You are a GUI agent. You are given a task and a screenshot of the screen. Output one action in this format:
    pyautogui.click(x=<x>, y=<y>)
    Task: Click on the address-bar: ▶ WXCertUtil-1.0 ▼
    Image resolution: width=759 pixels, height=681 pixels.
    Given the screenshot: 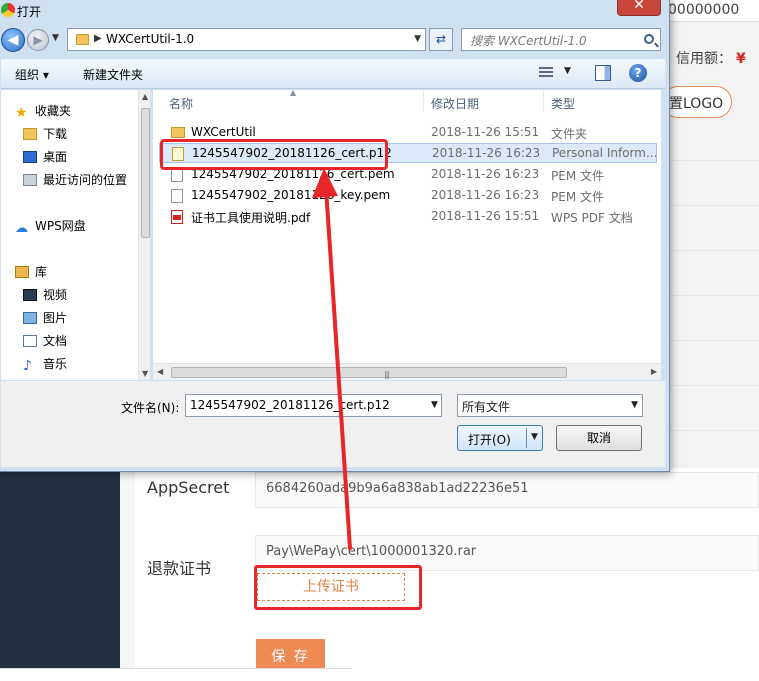 What is the action you would take?
    pyautogui.click(x=246, y=39)
    